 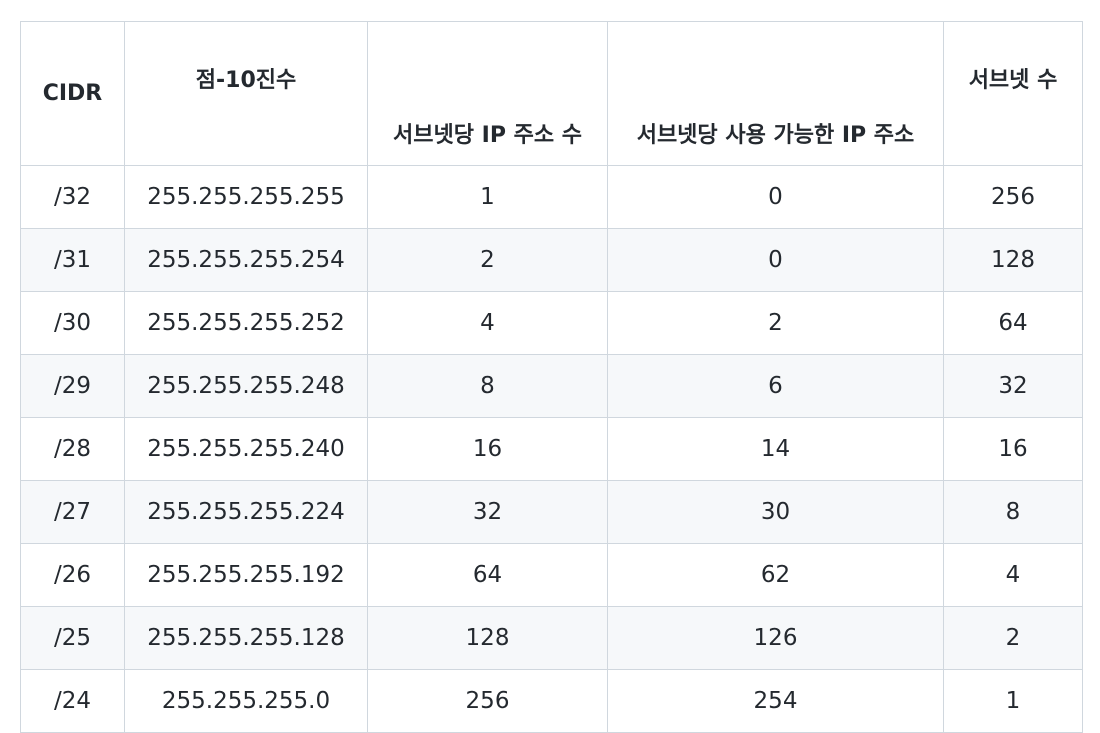 I want to click on ips-per-subnet-cell: 4, so click(x=487, y=323).